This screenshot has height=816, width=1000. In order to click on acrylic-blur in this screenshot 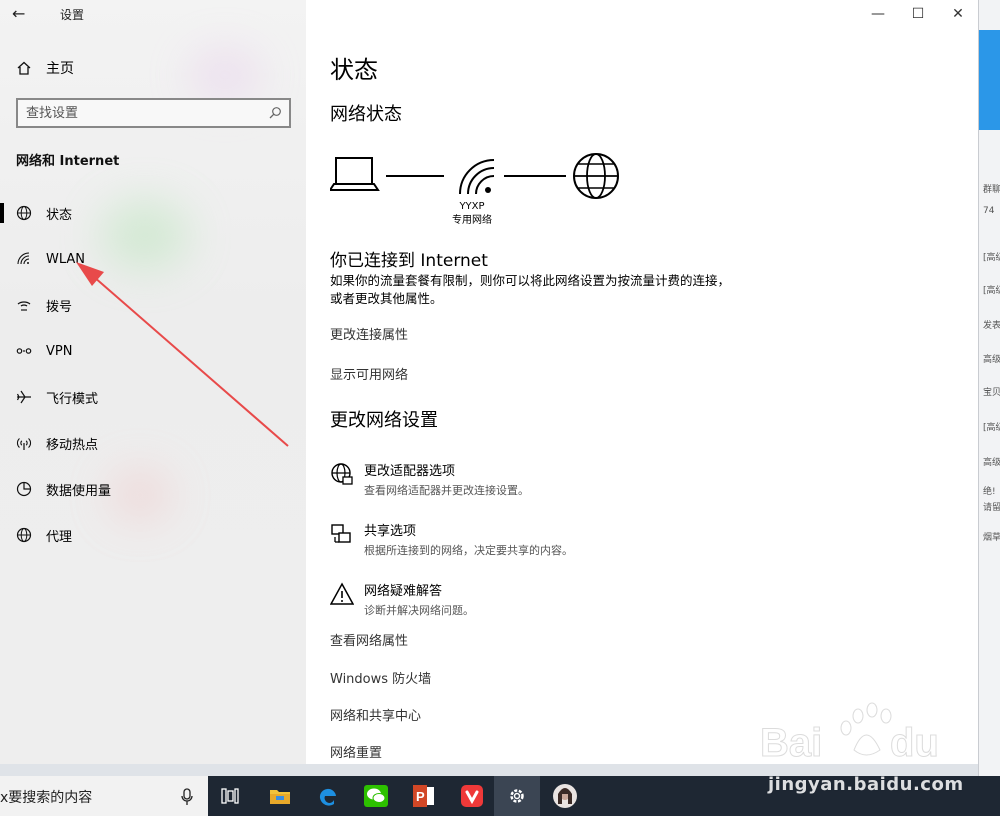, I will do `click(225, 75)`.